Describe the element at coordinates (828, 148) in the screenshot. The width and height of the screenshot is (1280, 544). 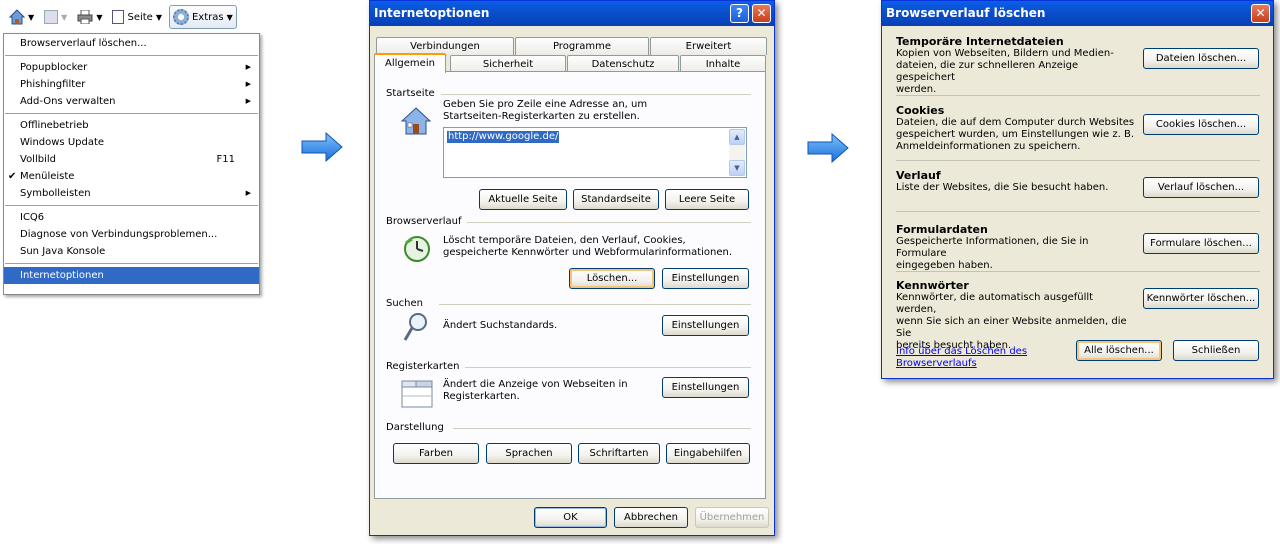
I see `arrow-right-icon` at that location.